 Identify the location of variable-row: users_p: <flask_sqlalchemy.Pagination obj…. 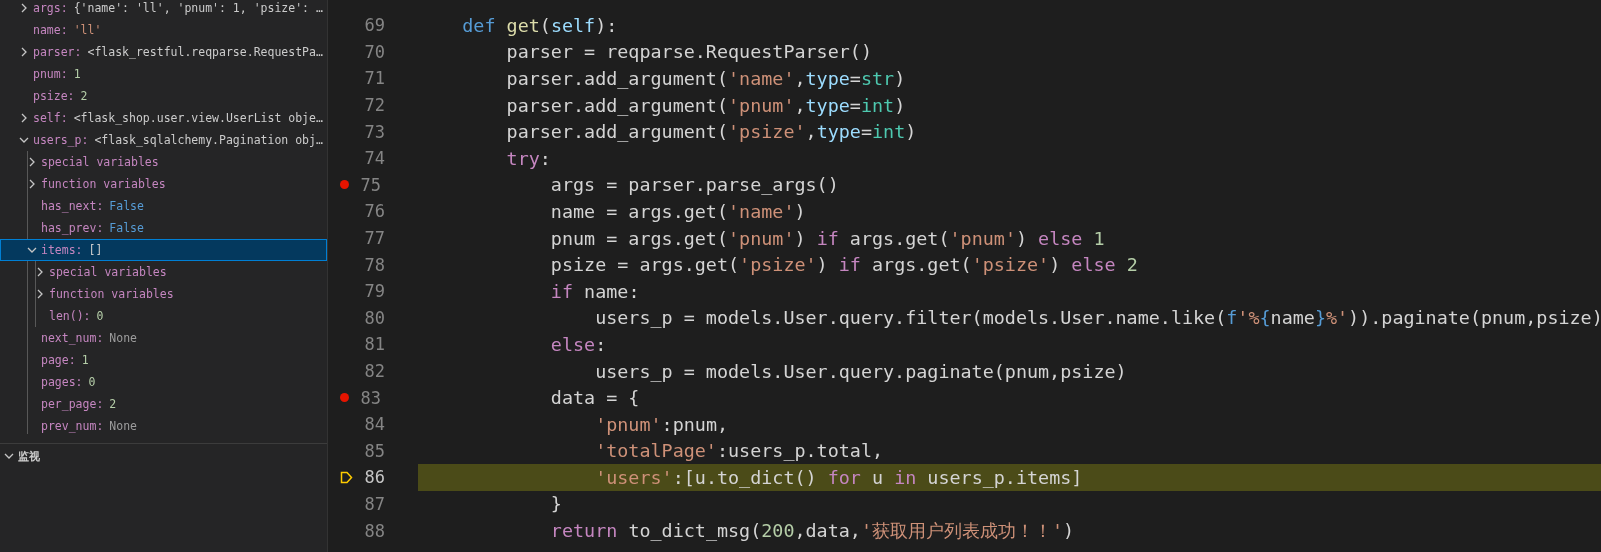
(163, 140).